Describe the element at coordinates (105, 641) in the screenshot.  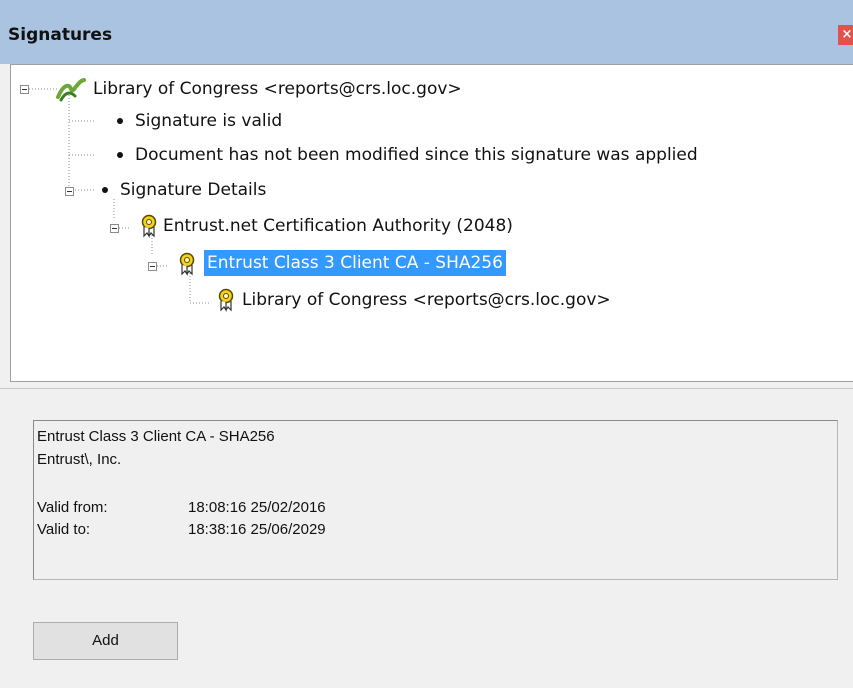
I see `add-button: Add` at that location.